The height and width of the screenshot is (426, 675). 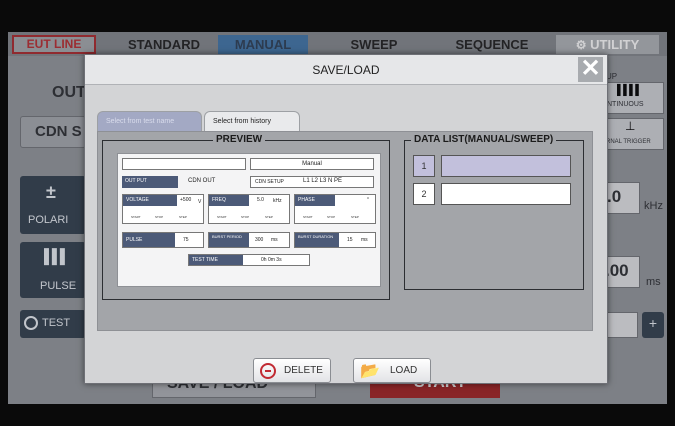 What do you see at coordinates (364, 240) in the screenshot?
I see `preview-burst-duration-unit: ms` at bounding box center [364, 240].